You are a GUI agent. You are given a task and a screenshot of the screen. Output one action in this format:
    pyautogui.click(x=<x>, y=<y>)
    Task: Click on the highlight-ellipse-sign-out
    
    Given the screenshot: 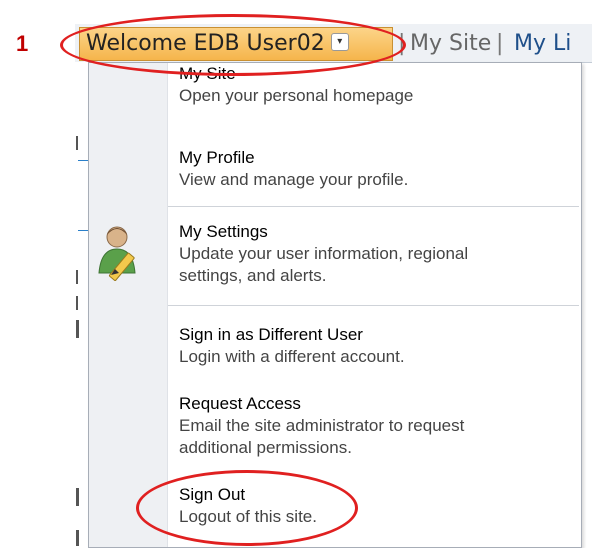 What is the action you would take?
    pyautogui.click(x=247, y=508)
    